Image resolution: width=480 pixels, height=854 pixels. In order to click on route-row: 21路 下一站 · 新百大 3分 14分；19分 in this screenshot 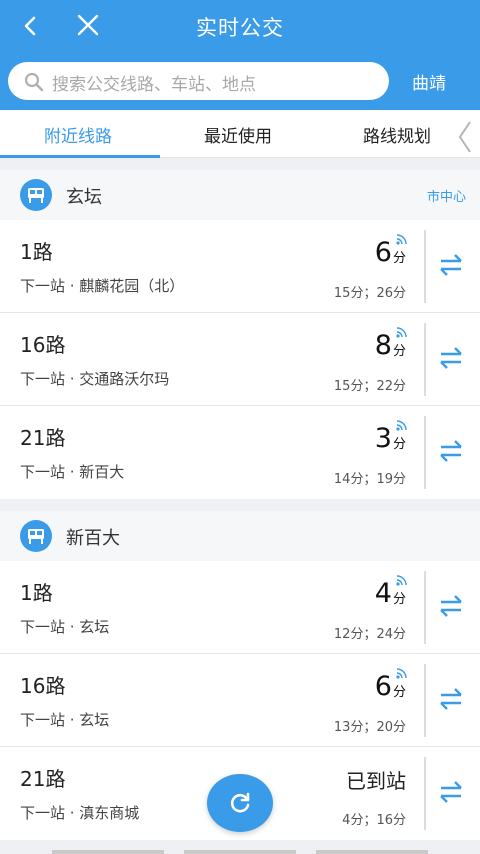, I will do `click(240, 452)`.